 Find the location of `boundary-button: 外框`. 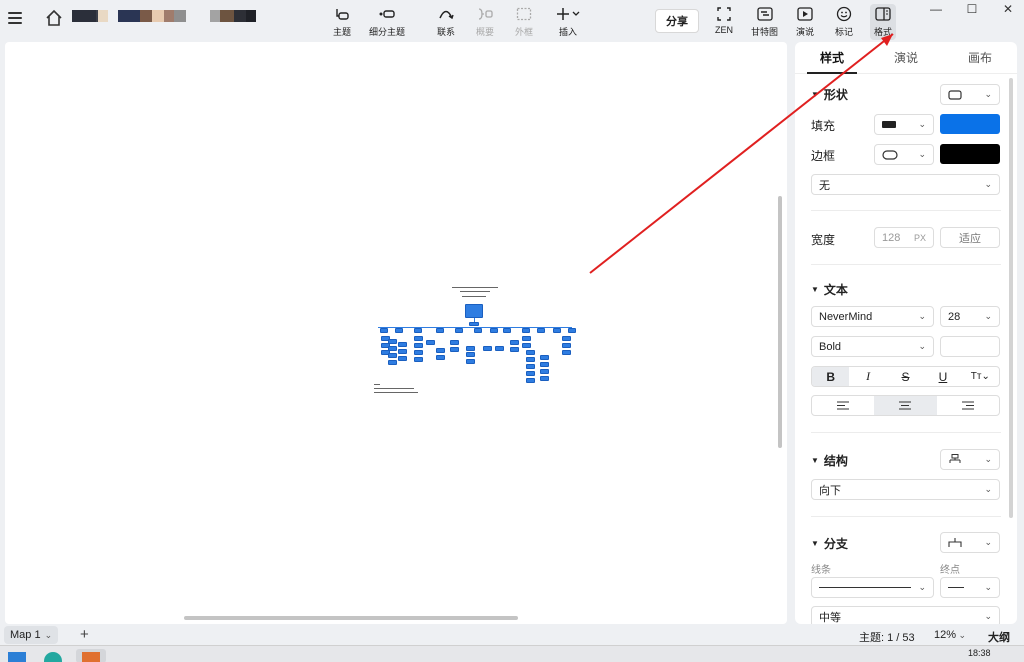

boundary-button: 外框 is located at coordinates (524, 22).